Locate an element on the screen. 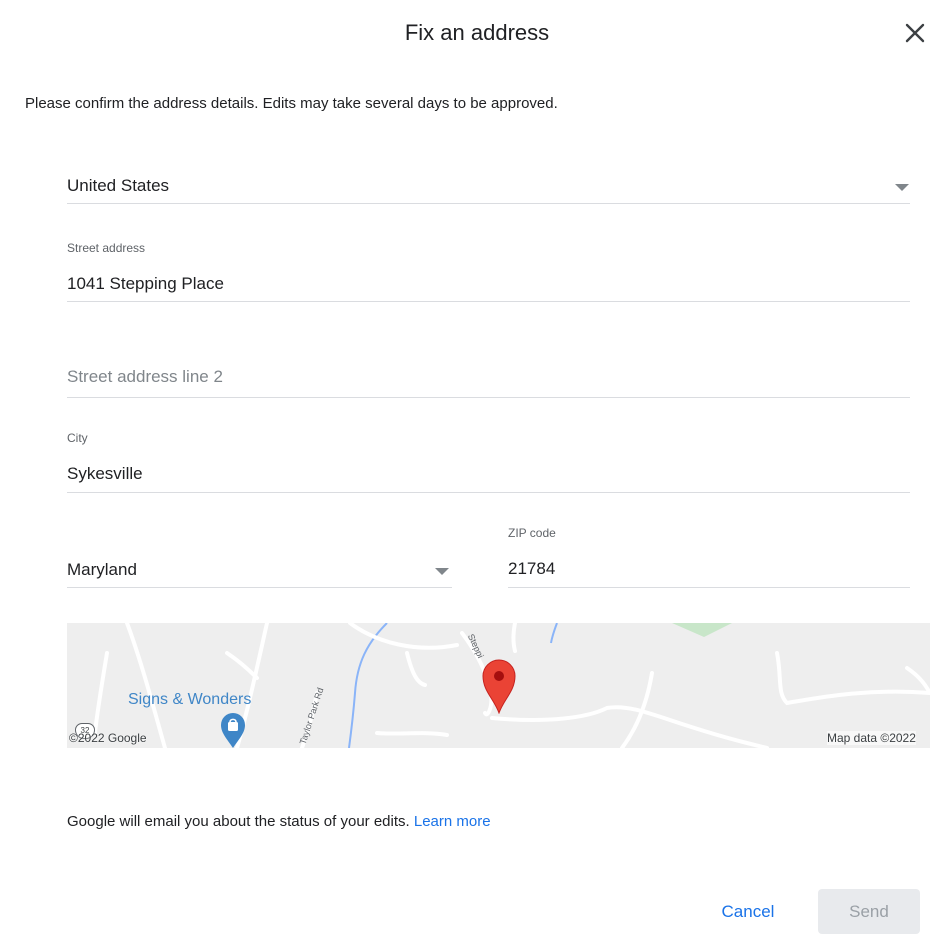 This screenshot has width=945, height=937. close-button is located at coordinates (915, 33).